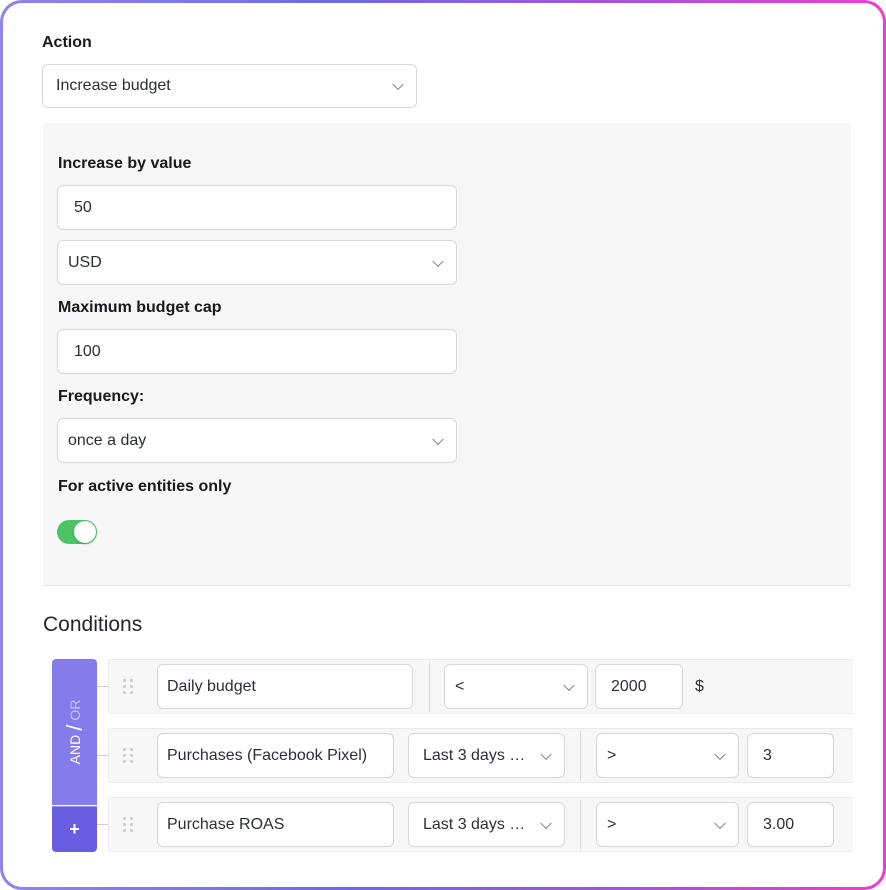 The image size is (886, 890). I want to click on increase-by-label: Increase by value, so click(125, 163).